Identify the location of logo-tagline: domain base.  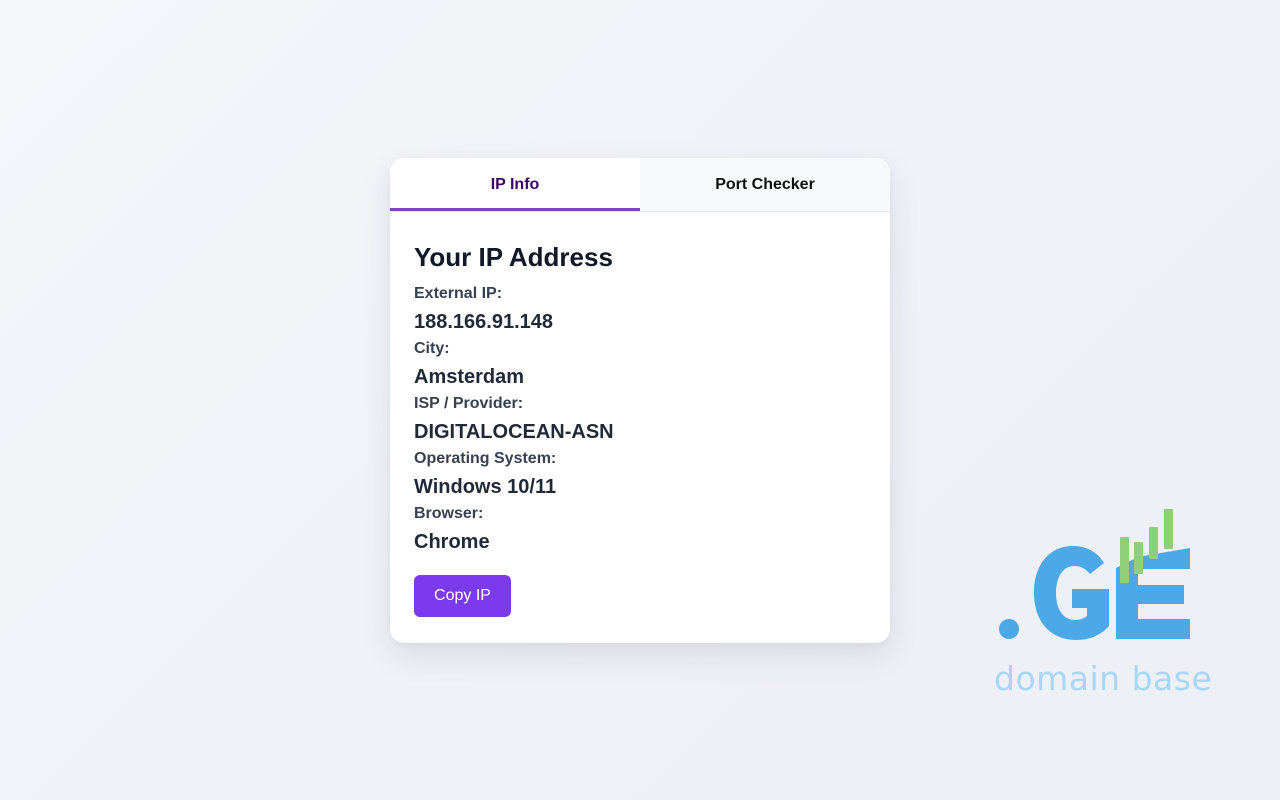
(1103, 678).